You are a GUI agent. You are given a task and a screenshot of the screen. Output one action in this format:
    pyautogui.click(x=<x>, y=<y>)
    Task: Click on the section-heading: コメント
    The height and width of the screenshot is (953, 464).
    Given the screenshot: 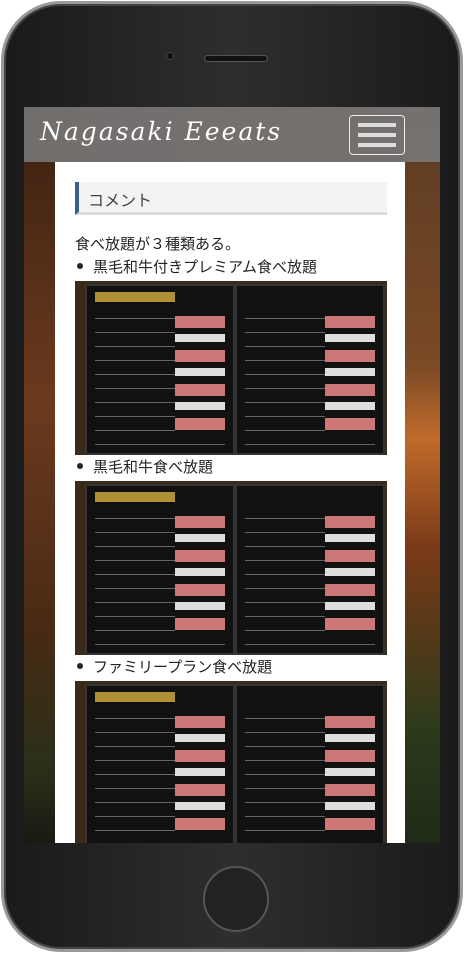 What is the action you would take?
    pyautogui.click(x=231, y=198)
    